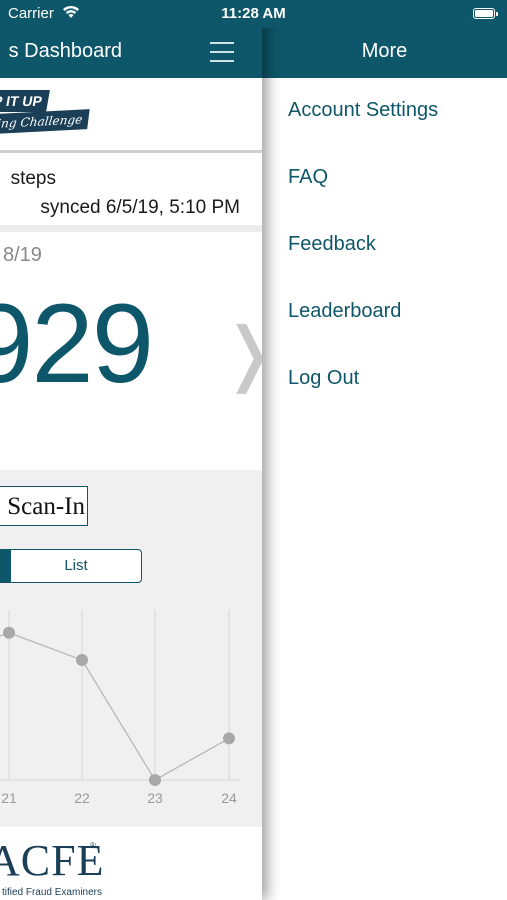  Describe the element at coordinates (229, 798) in the screenshot. I see `x-tick-label: 24` at that location.